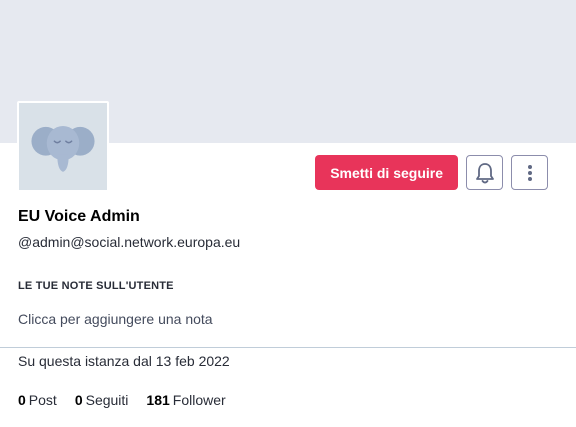 This screenshot has width=576, height=427. I want to click on note-label: LE TUE NOTE SULL'UTENTE, so click(96, 286).